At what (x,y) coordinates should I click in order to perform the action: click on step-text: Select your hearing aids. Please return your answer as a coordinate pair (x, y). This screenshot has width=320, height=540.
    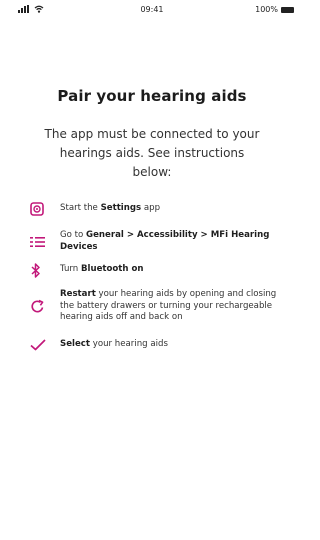
    Looking at the image, I should click on (114, 343).